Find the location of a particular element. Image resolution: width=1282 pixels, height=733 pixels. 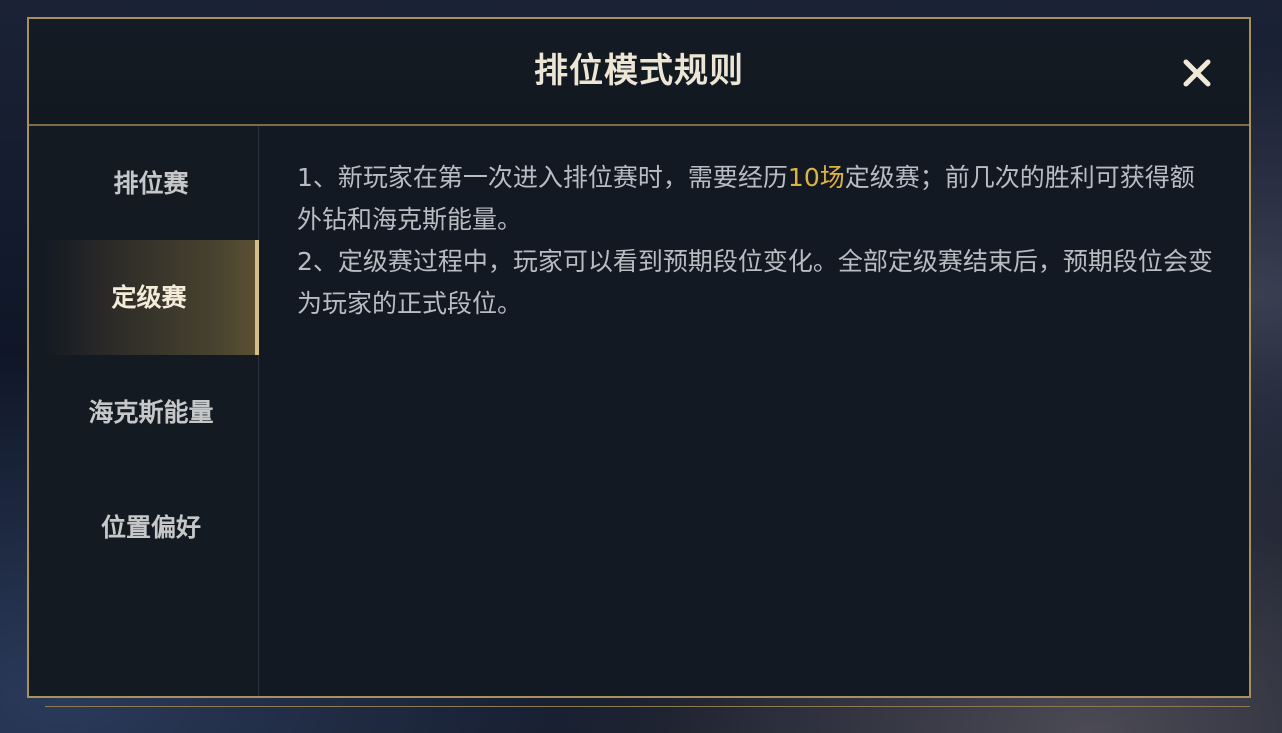

sidebar-item-hextech-energy: 海克斯能量 is located at coordinates (151, 412).